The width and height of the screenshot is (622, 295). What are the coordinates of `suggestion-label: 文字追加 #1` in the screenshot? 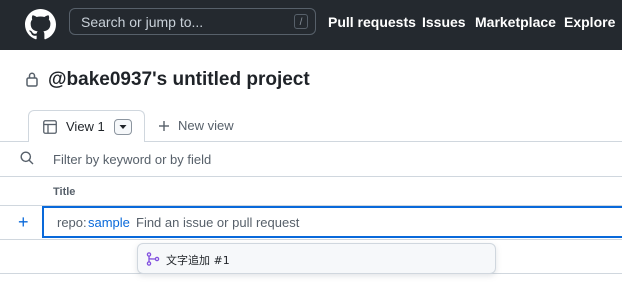 It's located at (198, 260).